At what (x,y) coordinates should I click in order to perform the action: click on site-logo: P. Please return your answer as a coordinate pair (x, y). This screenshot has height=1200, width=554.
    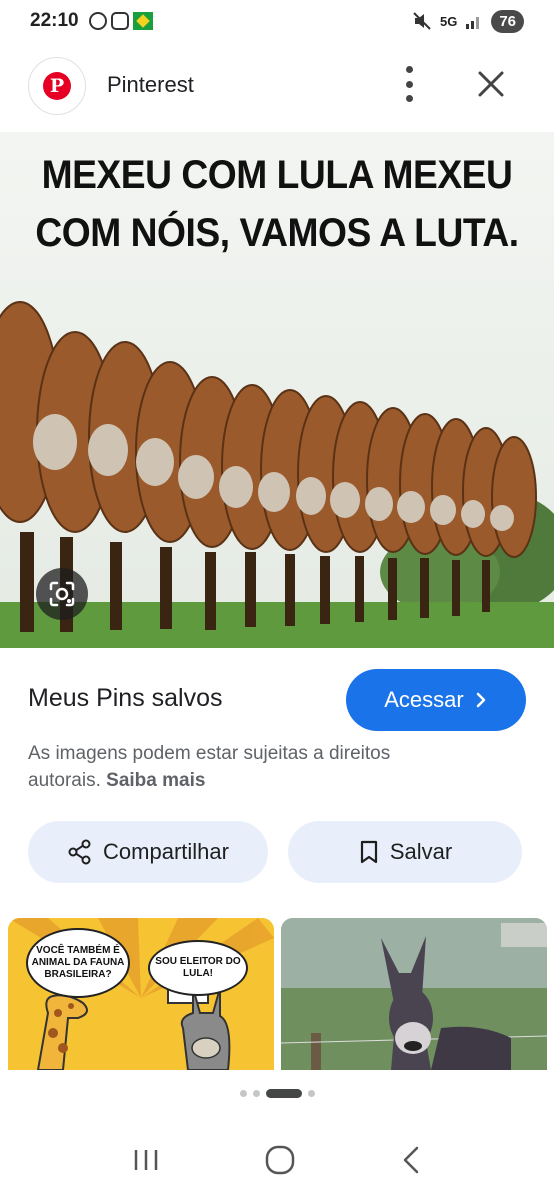
    Looking at the image, I should click on (57, 86).